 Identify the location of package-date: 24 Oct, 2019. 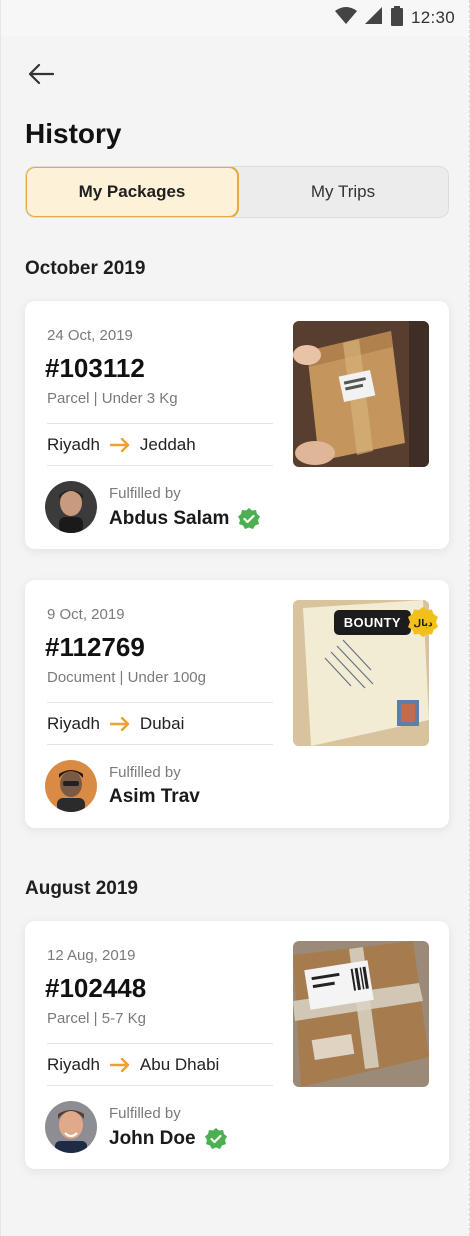
(90, 335).